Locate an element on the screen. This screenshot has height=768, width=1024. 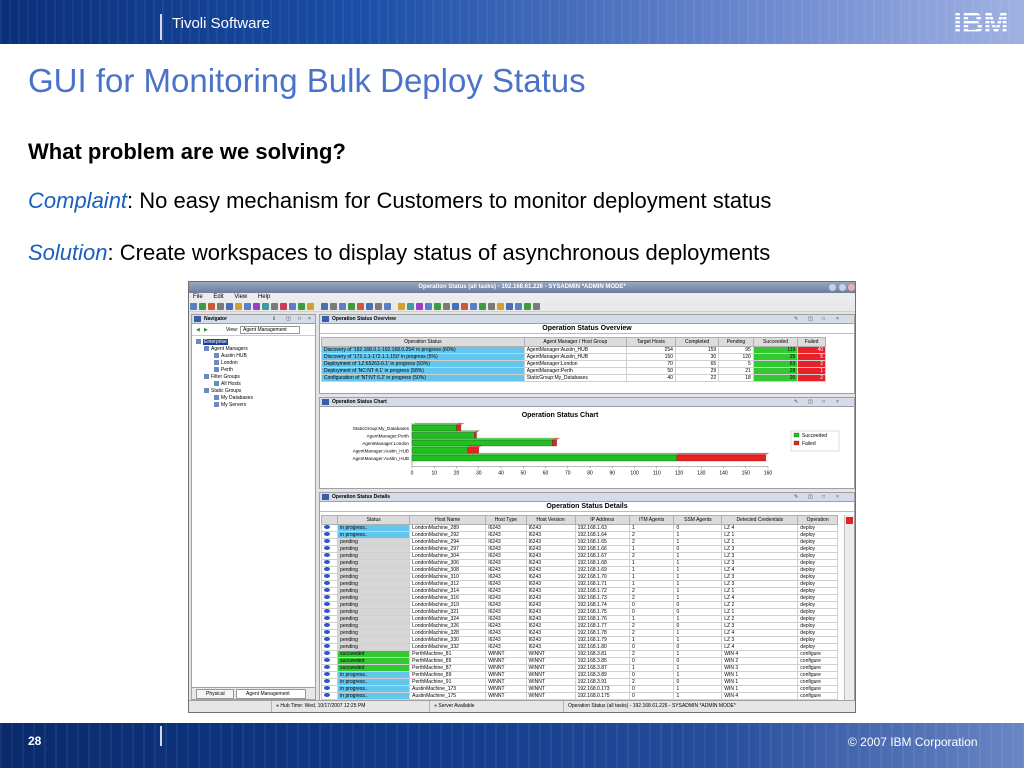
minimize-icon is located at coordinates (832, 287).